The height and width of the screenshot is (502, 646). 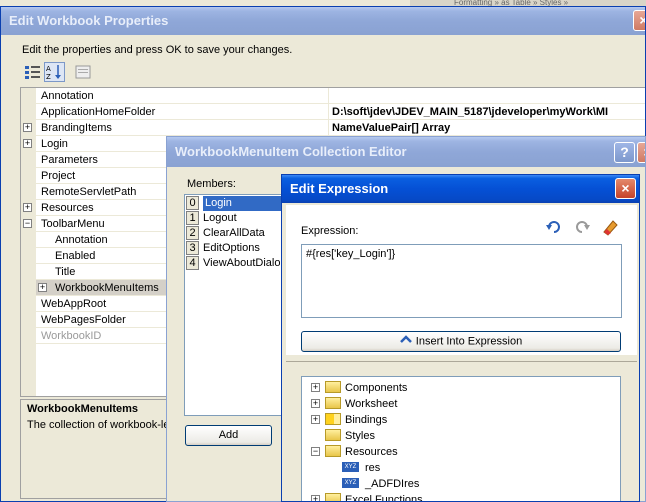 What do you see at coordinates (192, 203) in the screenshot?
I see `member-index: 0` at bounding box center [192, 203].